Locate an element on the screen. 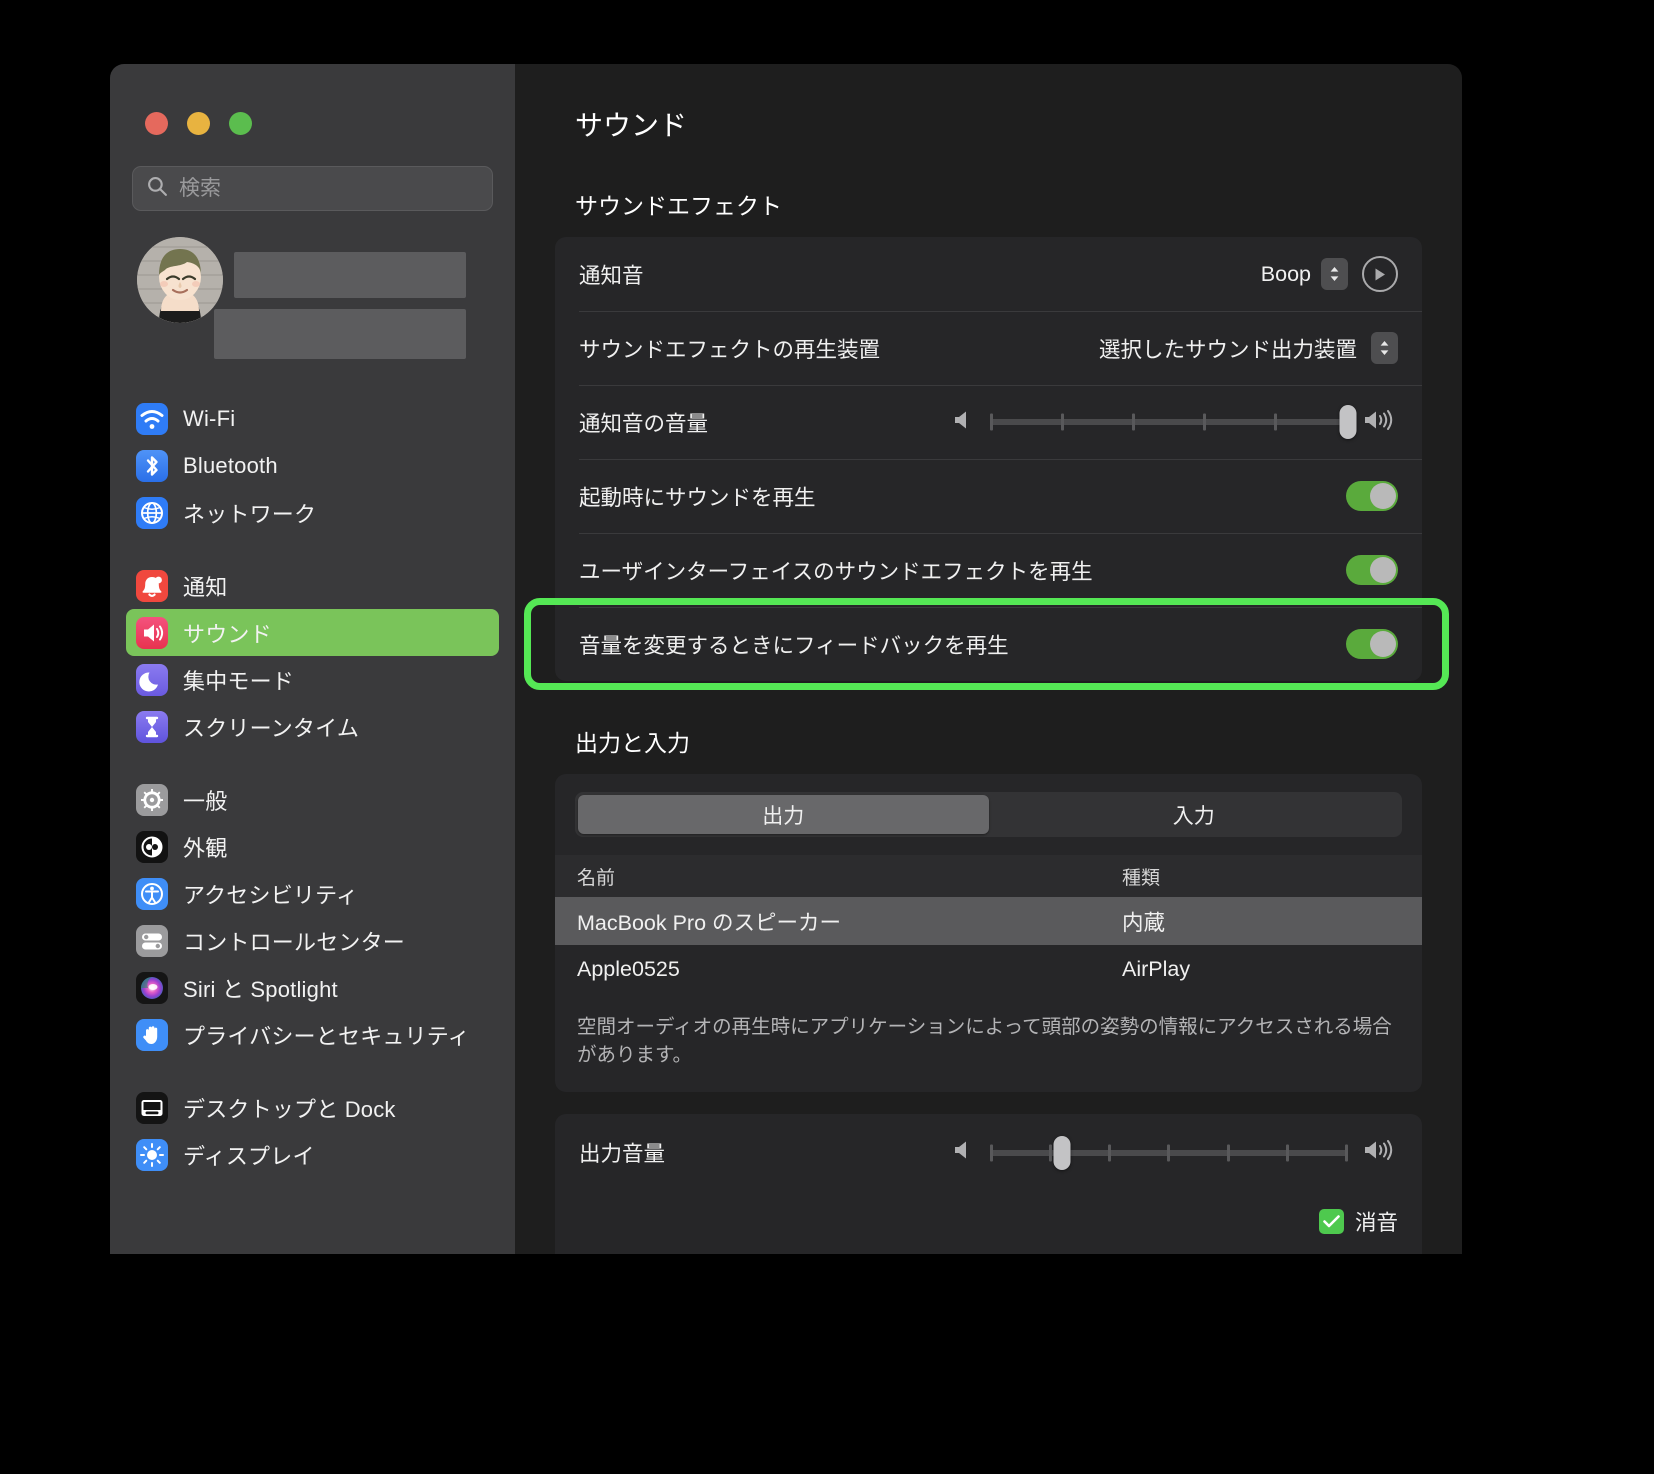  sidebar-item-notifications: 通知 is located at coordinates (312, 585).